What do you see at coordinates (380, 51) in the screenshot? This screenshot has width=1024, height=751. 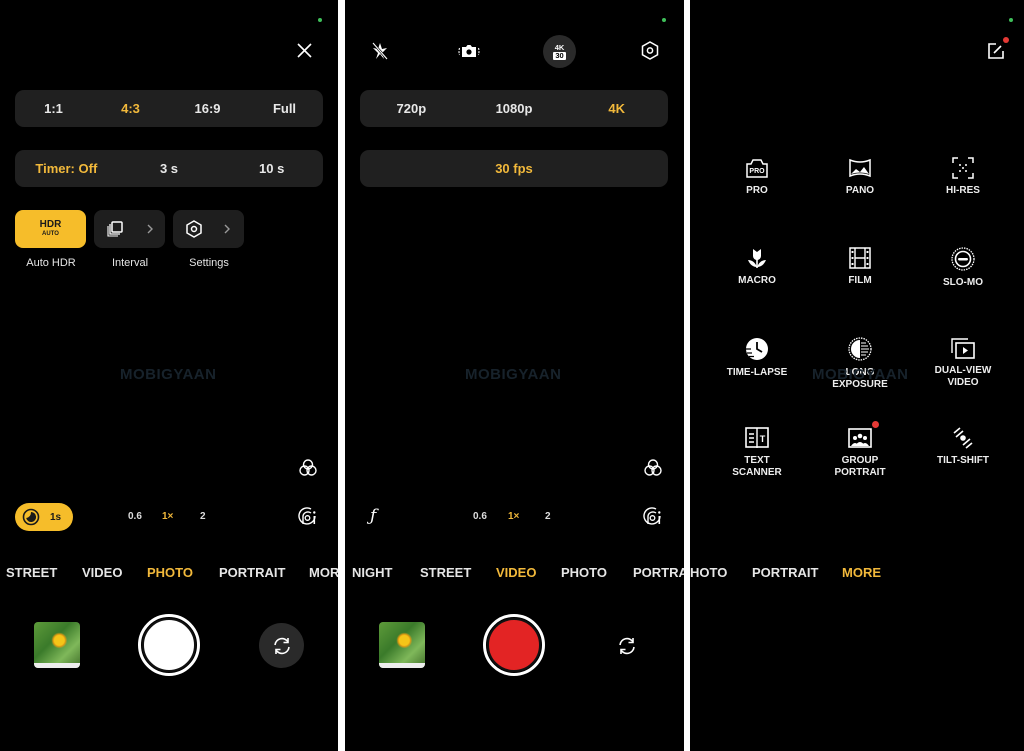 I see `flash-off-icon` at bounding box center [380, 51].